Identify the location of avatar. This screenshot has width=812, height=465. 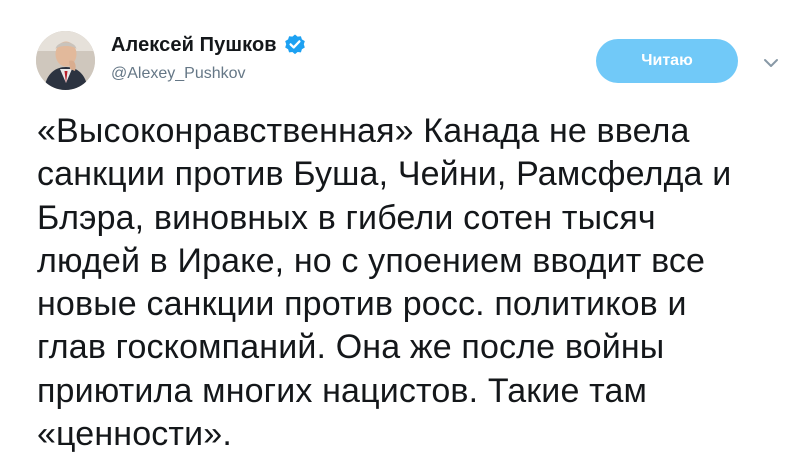
(65, 60).